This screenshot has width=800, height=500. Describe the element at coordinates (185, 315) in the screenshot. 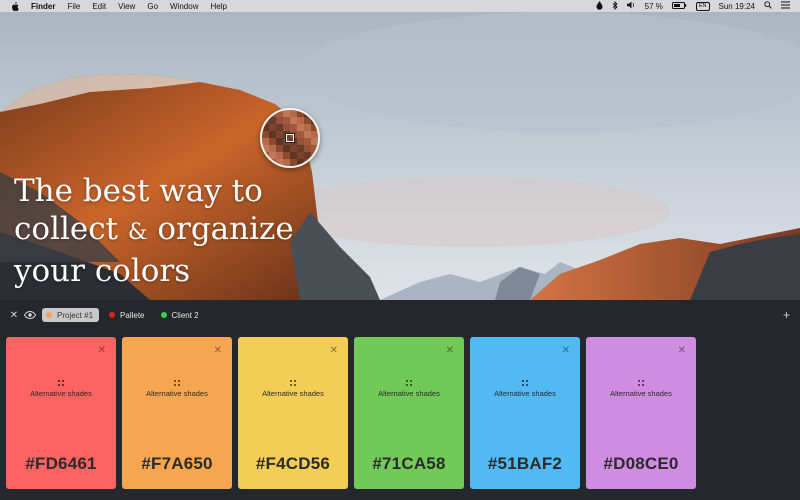

I see `tab-label: Client 2` at that location.